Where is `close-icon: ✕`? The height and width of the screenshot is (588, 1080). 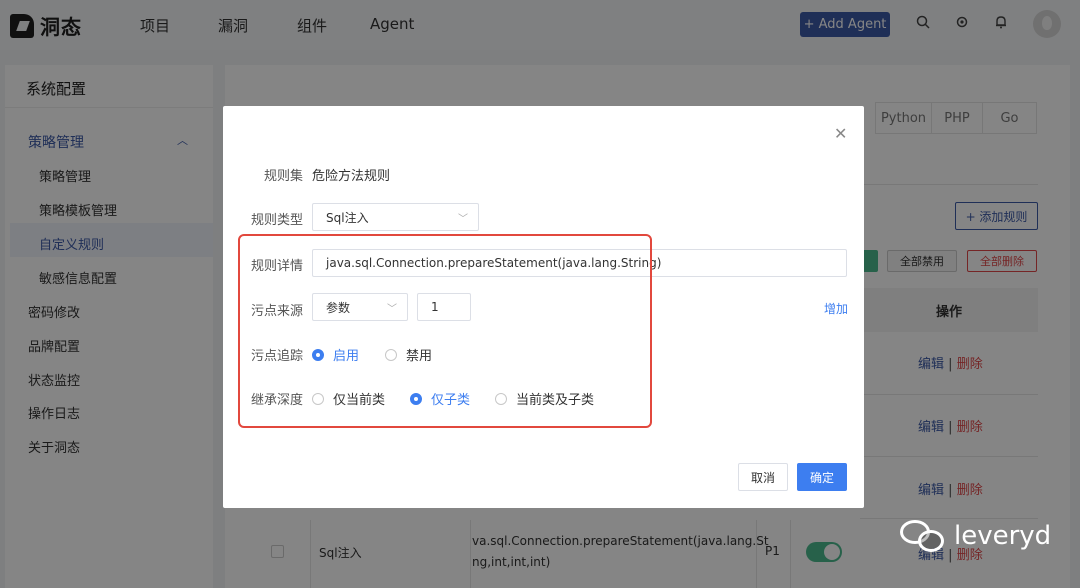
close-icon: ✕ is located at coordinates (840, 133).